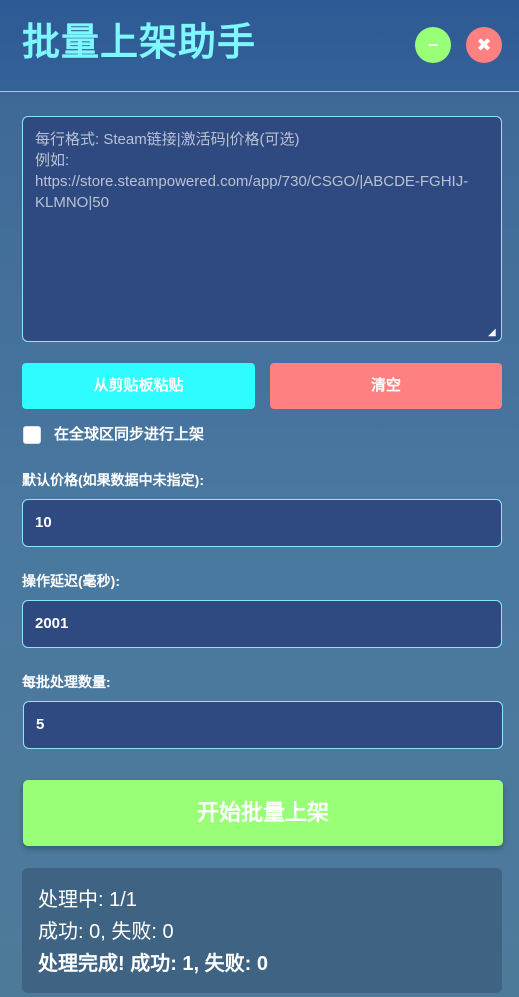 This screenshot has height=997, width=519. Describe the element at coordinates (106, 932) in the screenshot. I see `status-counts: 成功: 0, 失败: 0` at that location.